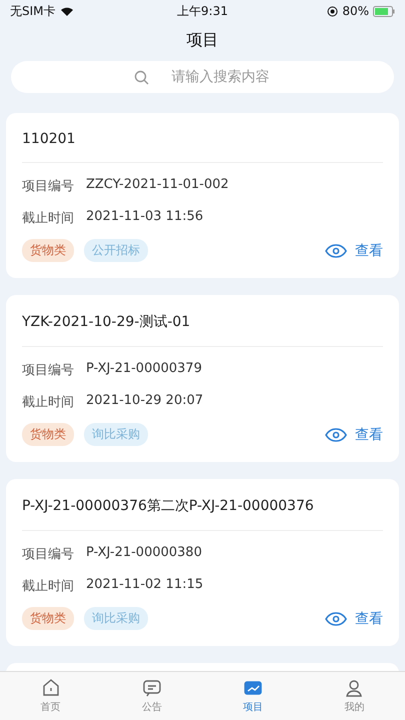  I want to click on tab-item: 公告, so click(151, 696).